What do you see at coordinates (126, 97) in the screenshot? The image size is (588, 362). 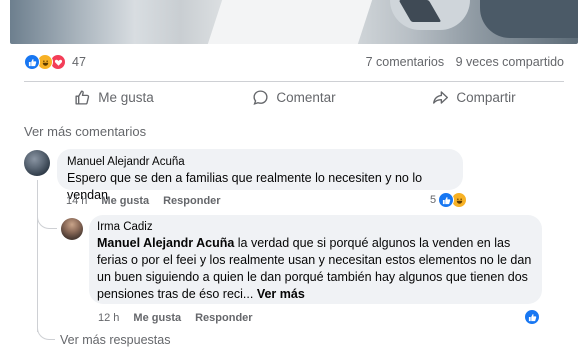 I see `like-button-label: Me gusta` at bounding box center [126, 97].